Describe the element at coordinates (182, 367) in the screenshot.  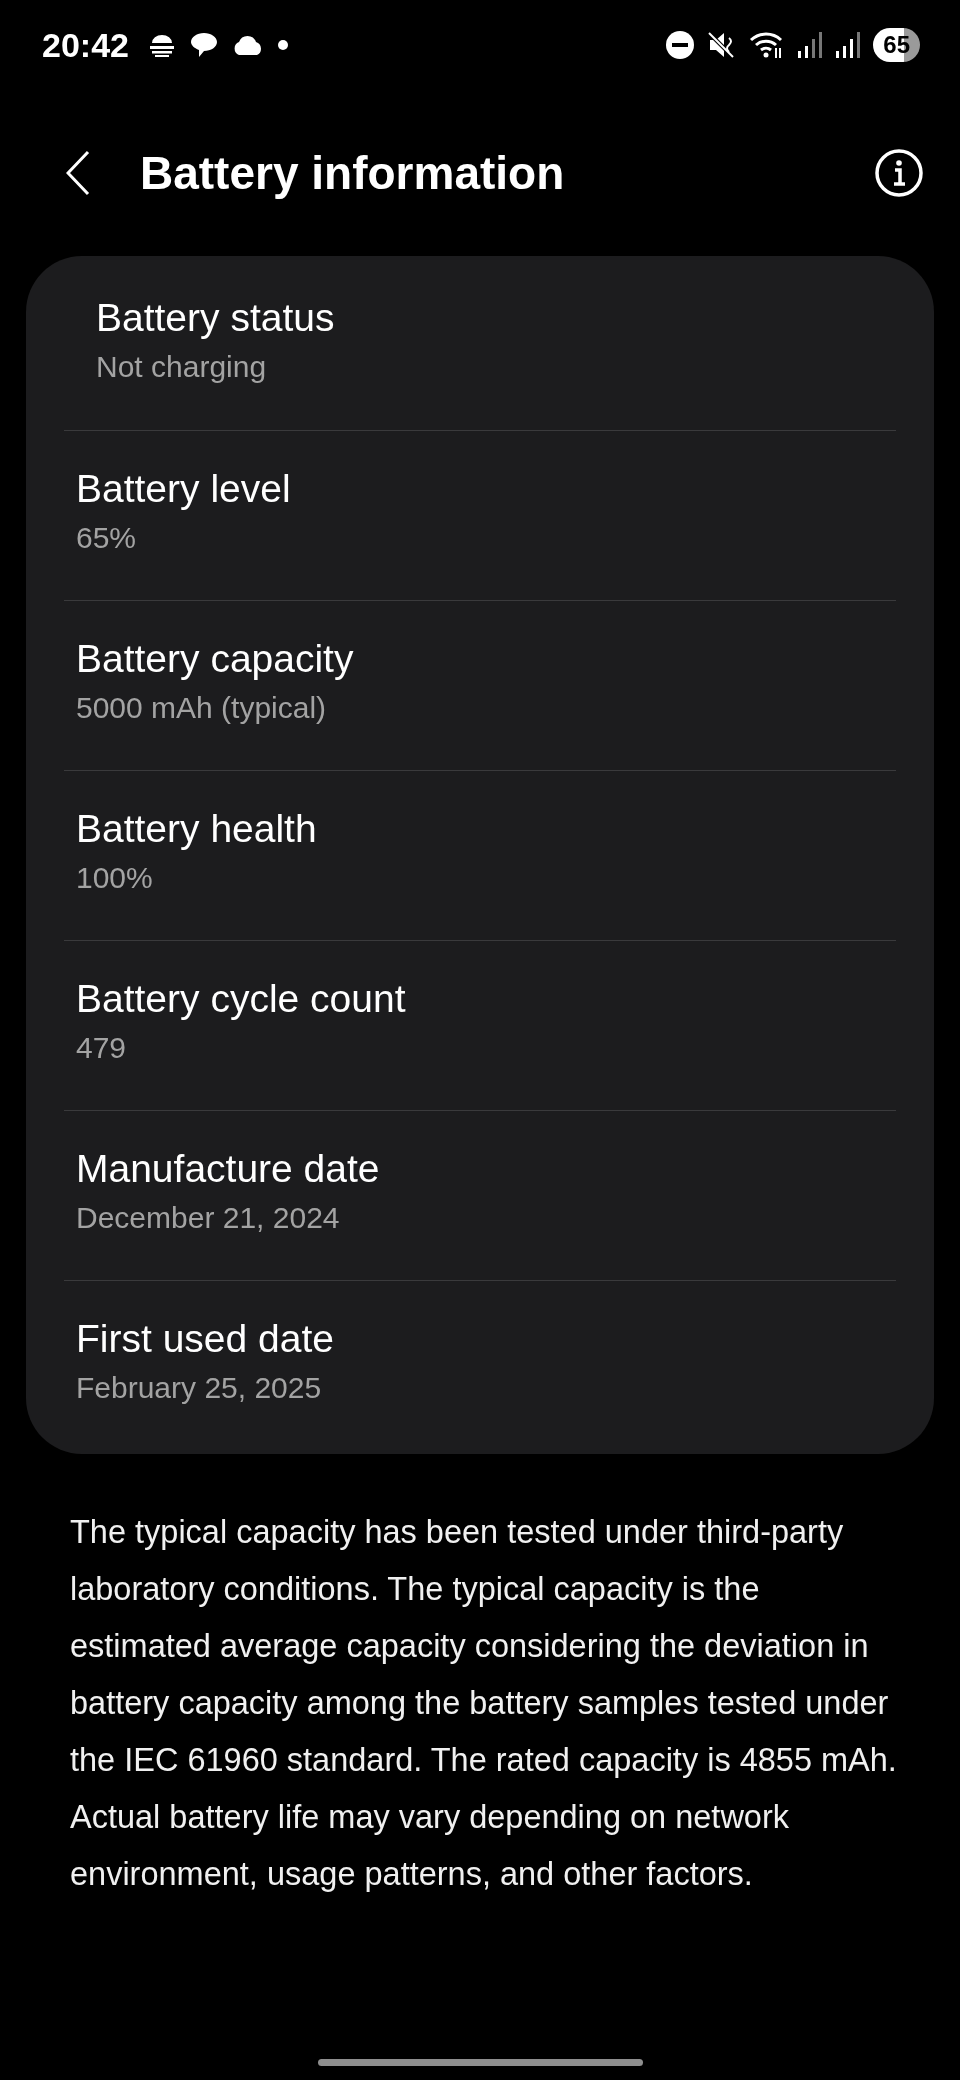
I see `item-value: Not charging` at that location.